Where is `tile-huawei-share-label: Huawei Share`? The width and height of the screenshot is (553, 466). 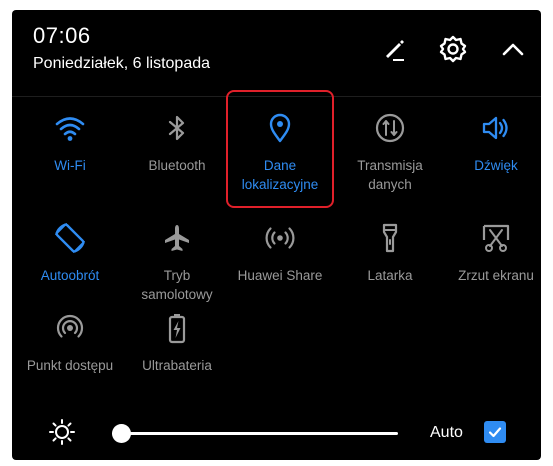
tile-huawei-share-label: Huawei Share is located at coordinates (280, 275).